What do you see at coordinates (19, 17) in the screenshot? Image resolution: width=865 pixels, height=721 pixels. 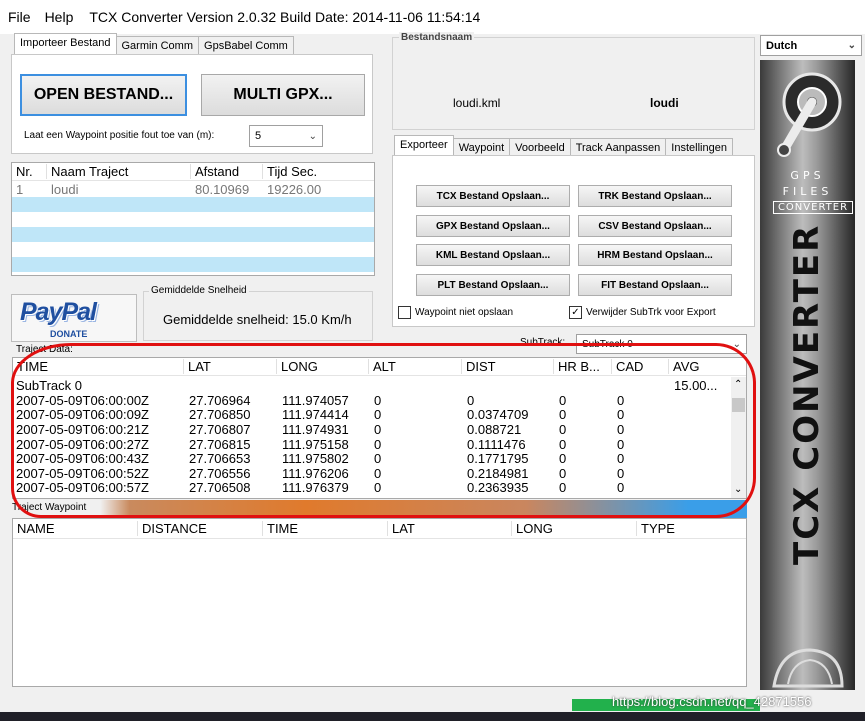 I see `menu-file: File` at bounding box center [19, 17].